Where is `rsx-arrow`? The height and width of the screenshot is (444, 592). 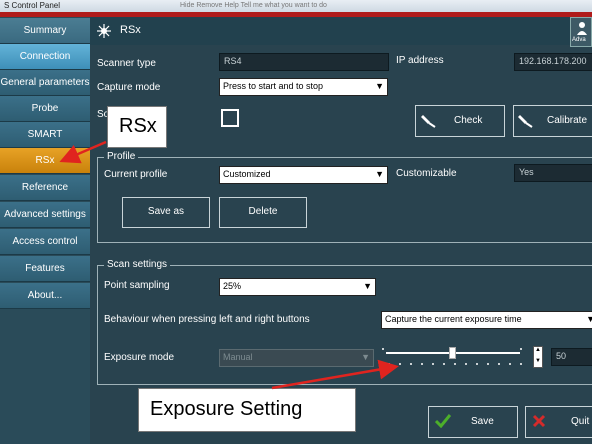
rsx-arrow is located at coordinates (83, 152).